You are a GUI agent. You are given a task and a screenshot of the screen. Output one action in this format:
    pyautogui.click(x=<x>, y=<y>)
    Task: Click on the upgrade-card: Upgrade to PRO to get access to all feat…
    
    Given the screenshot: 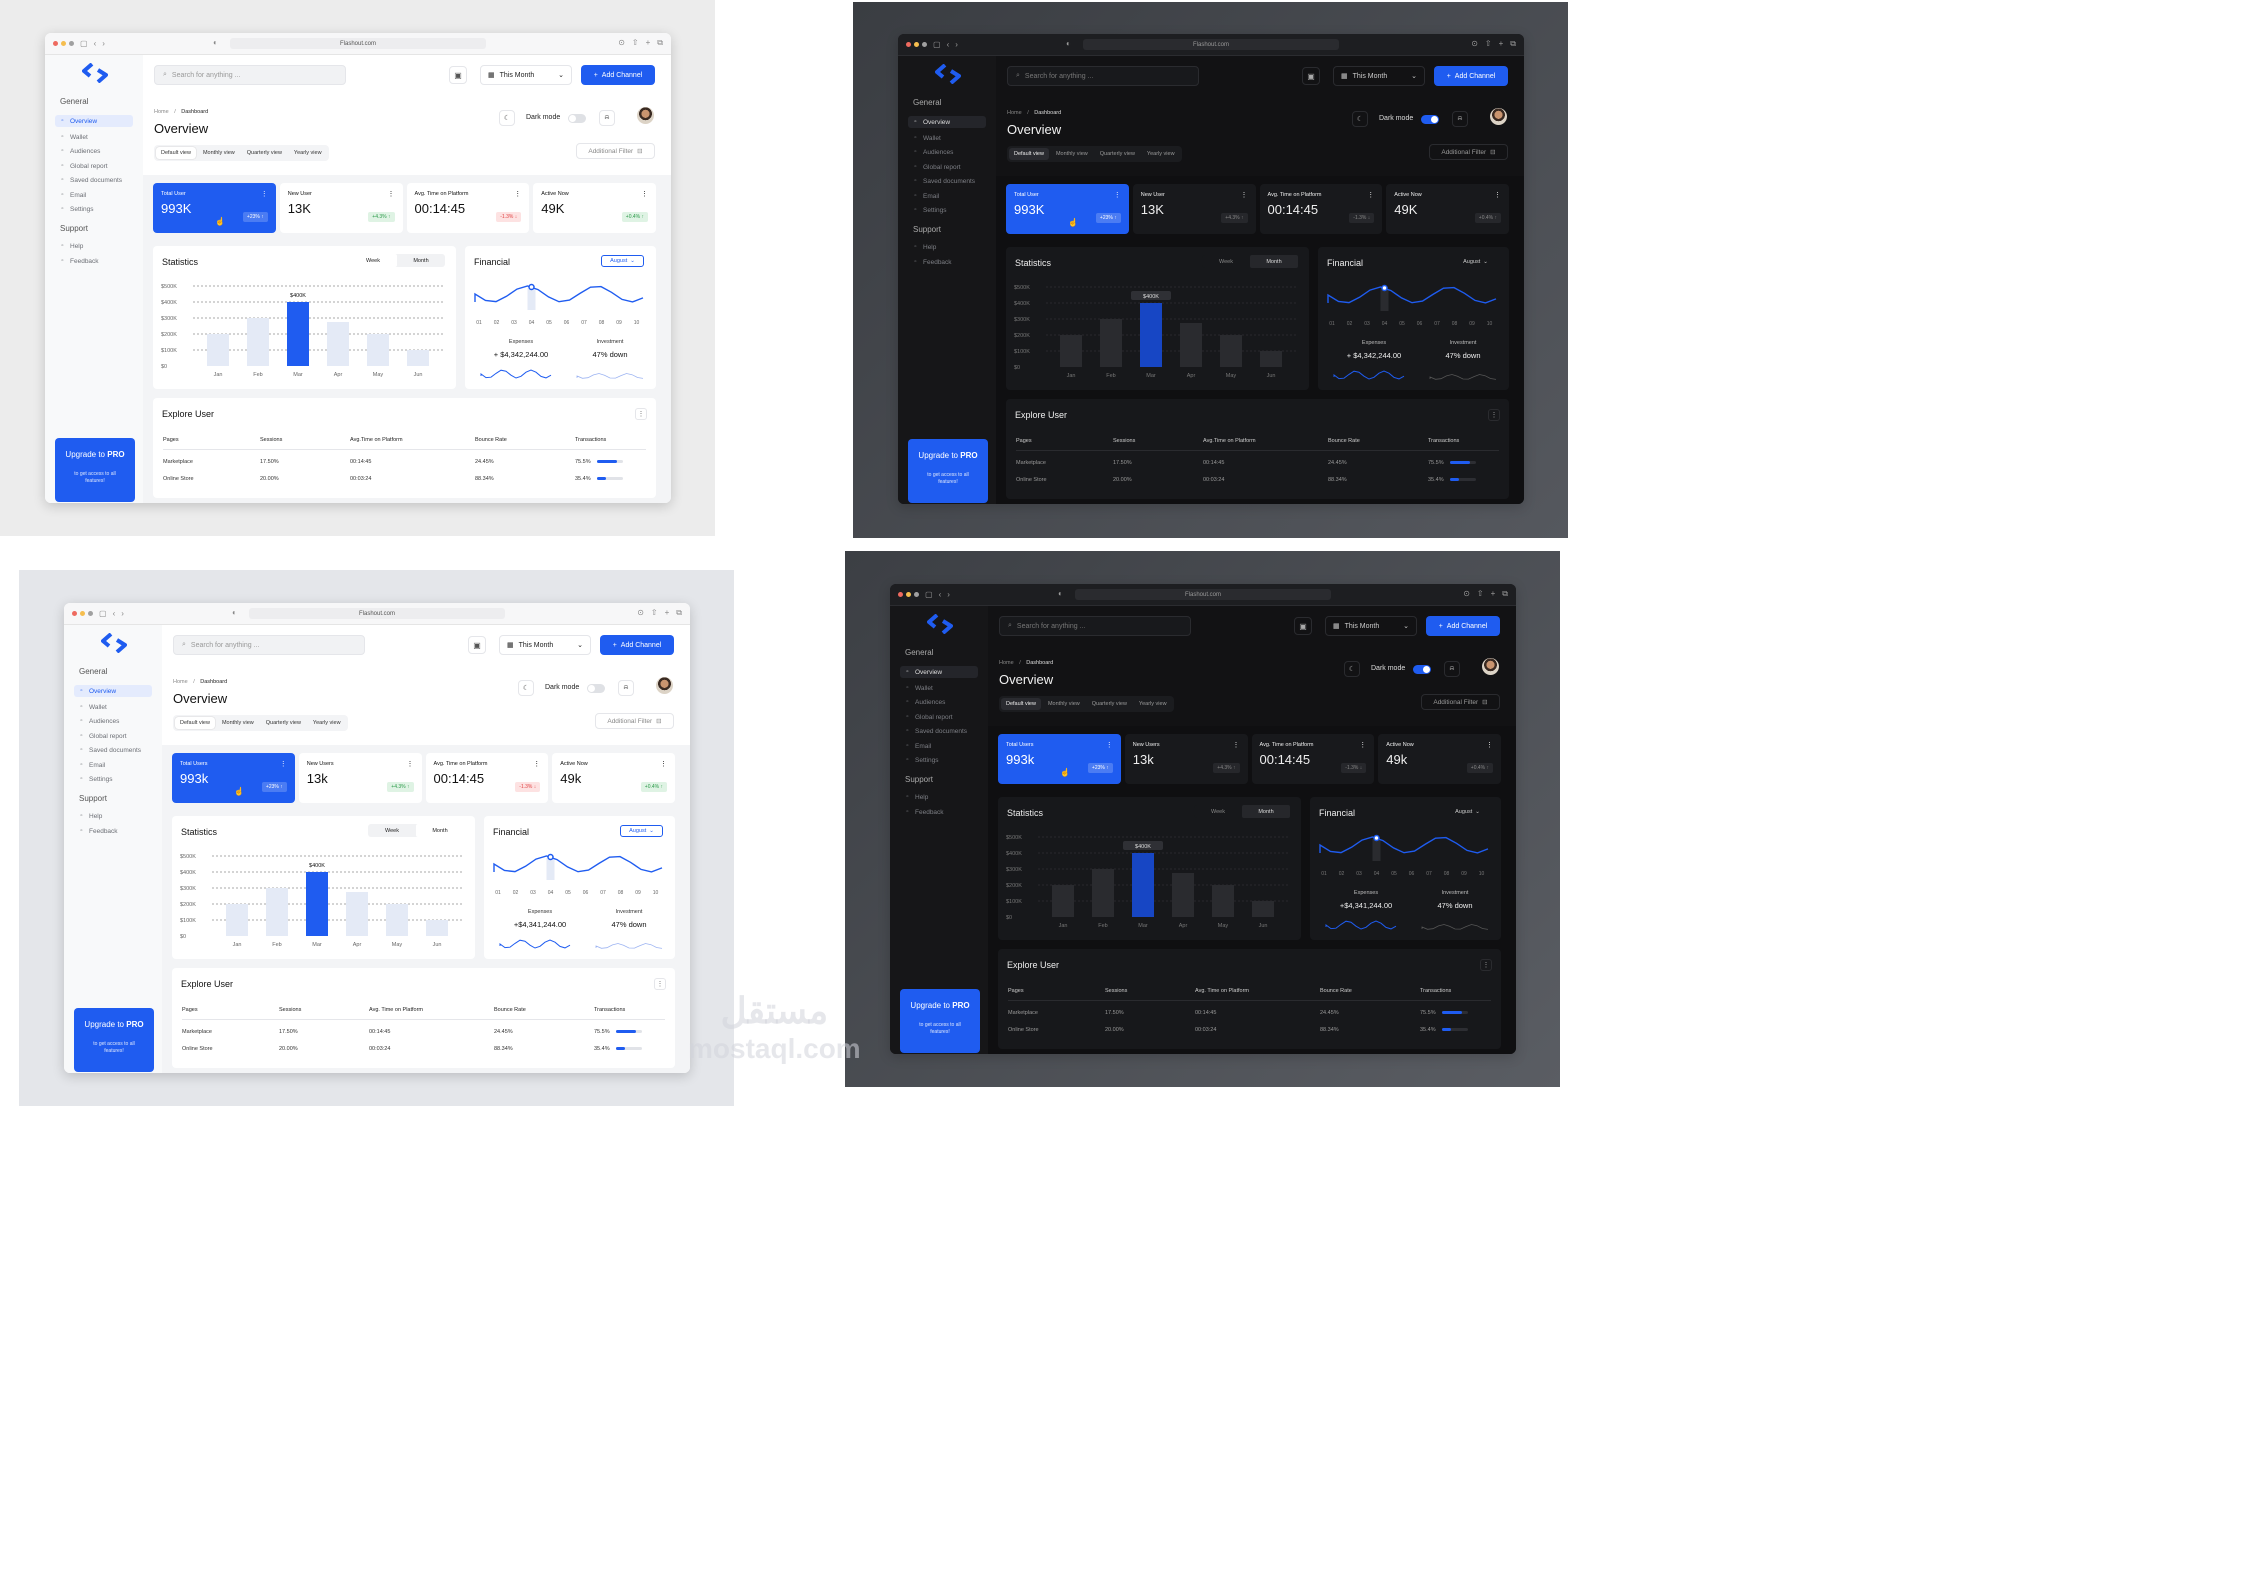 What is the action you would take?
    pyautogui.click(x=940, y=1021)
    